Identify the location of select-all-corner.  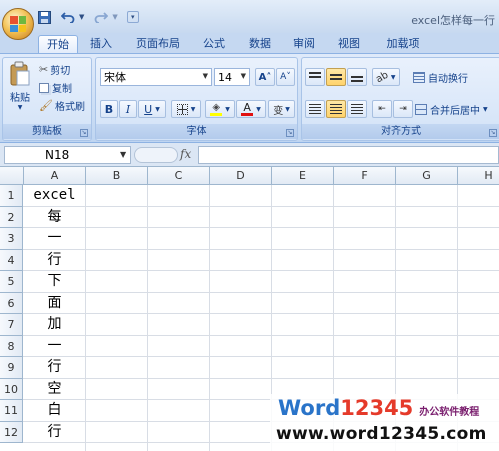
(12, 176).